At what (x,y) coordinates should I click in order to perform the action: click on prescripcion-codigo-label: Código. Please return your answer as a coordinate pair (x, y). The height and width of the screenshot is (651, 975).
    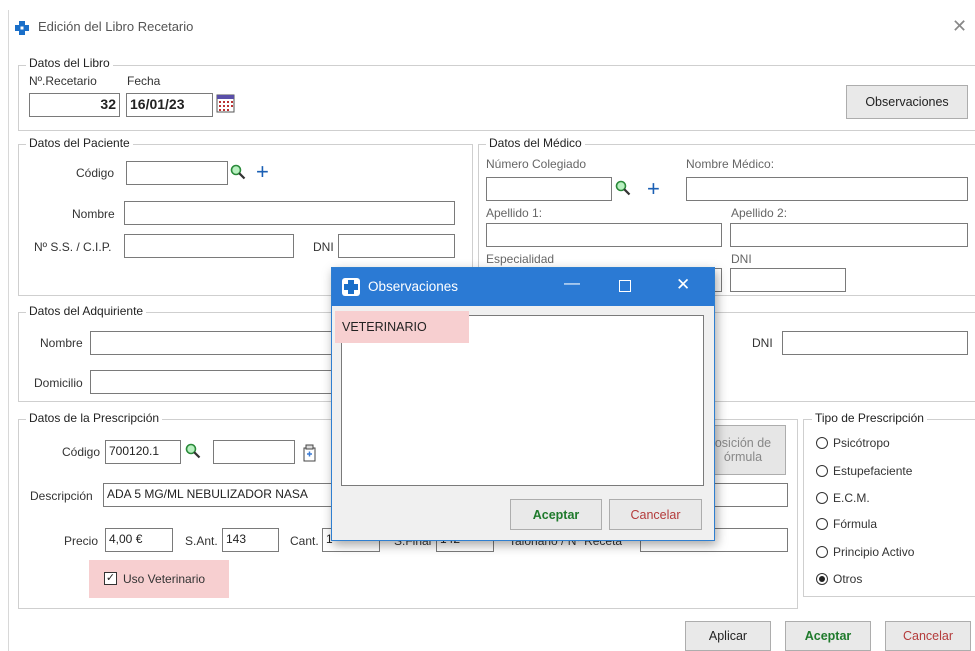
    Looking at the image, I should click on (81, 452).